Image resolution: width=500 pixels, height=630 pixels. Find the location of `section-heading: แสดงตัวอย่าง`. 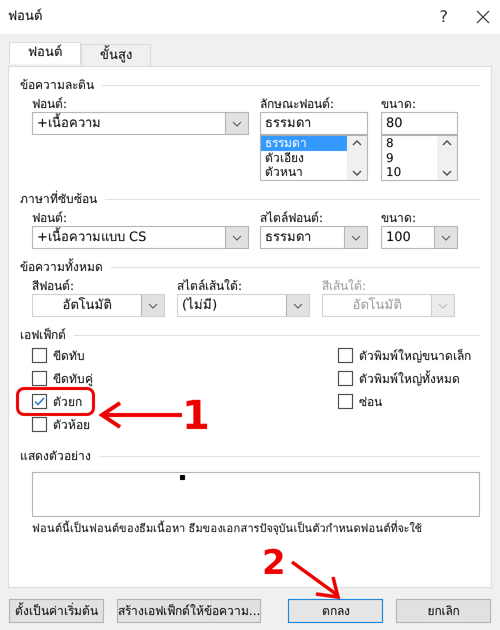

section-heading: แสดงตัวอย่าง is located at coordinates (55, 456).